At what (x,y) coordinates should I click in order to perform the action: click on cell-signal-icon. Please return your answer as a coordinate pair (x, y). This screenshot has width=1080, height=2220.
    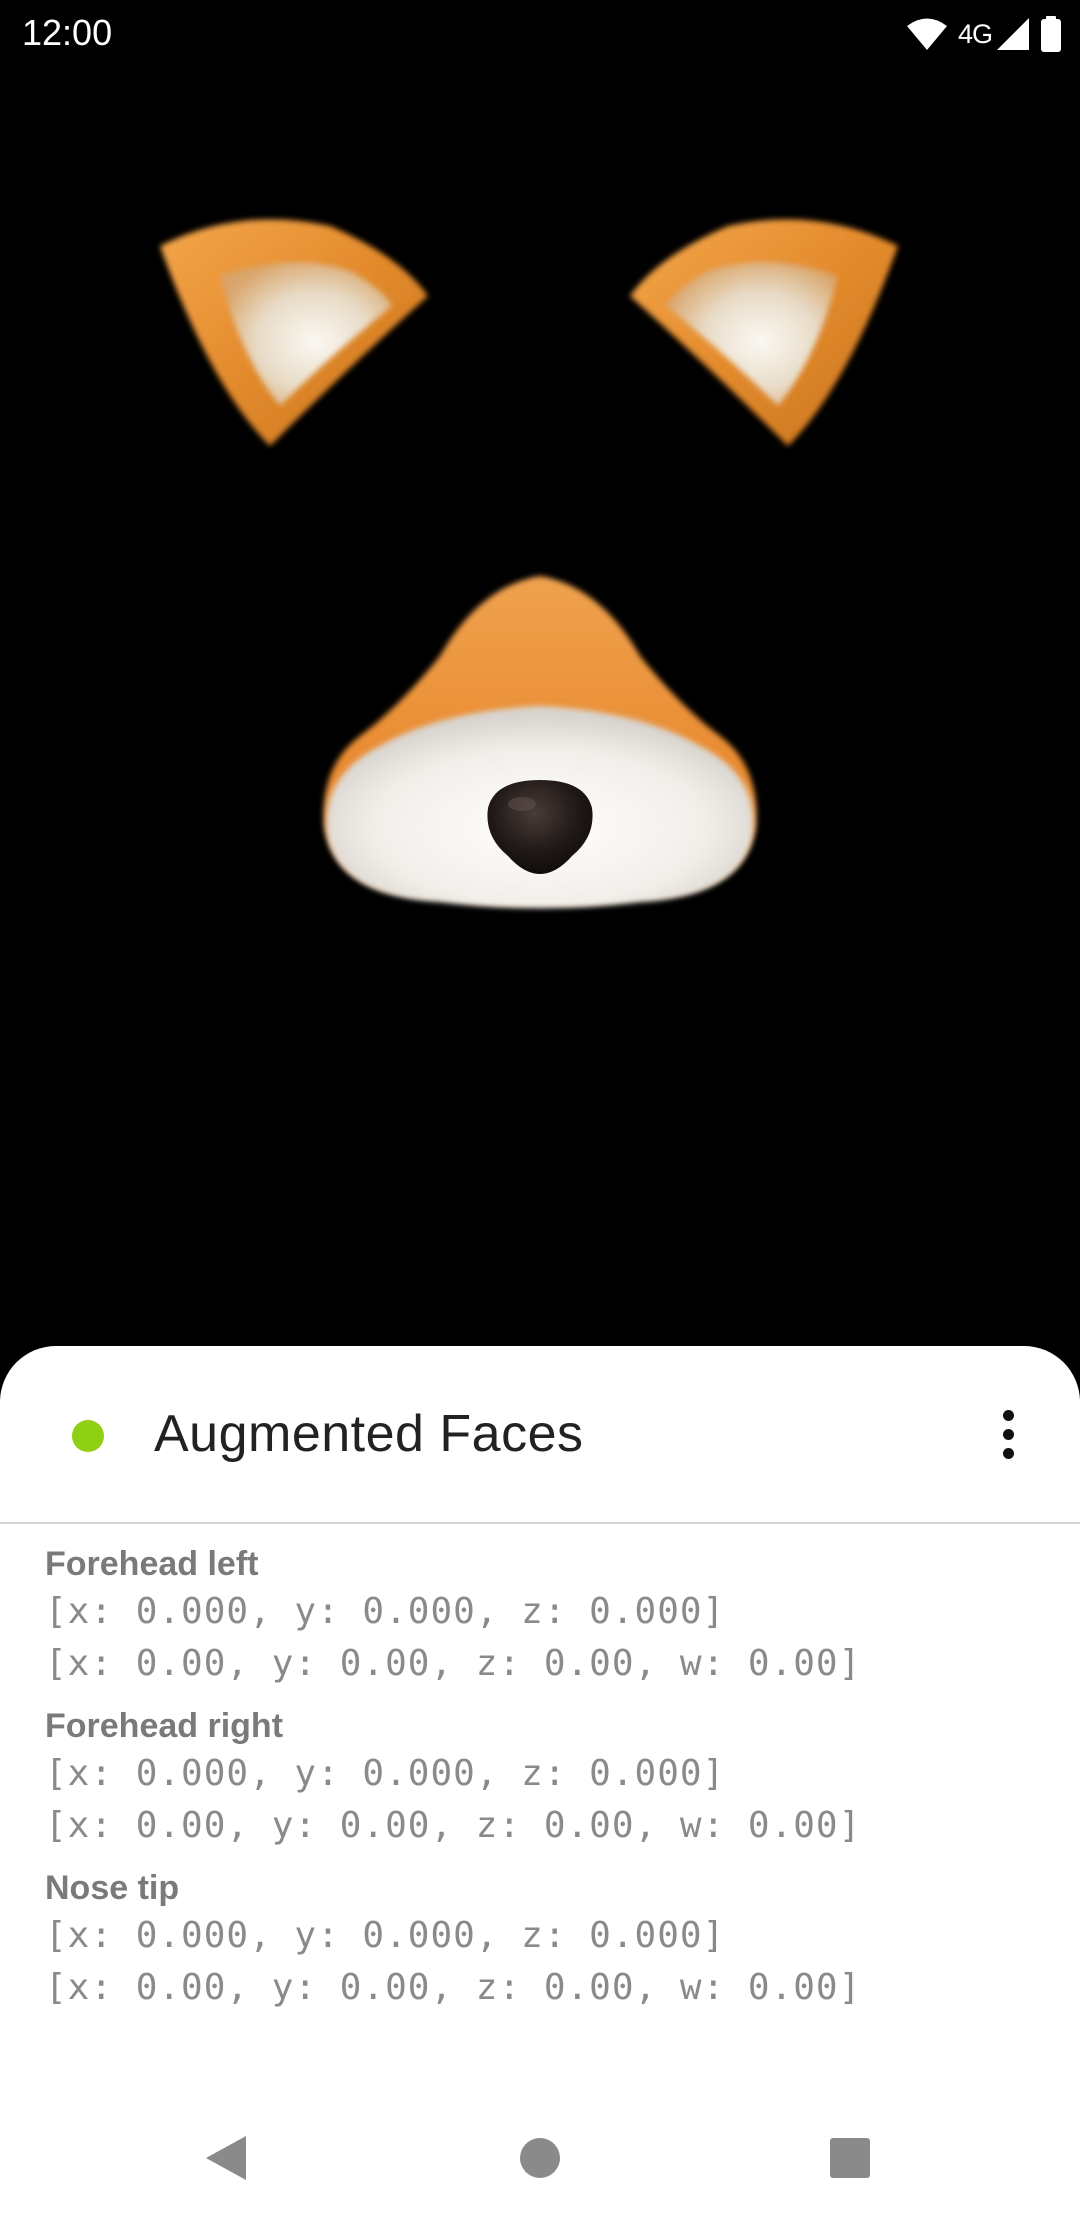
    Looking at the image, I should click on (1013, 34).